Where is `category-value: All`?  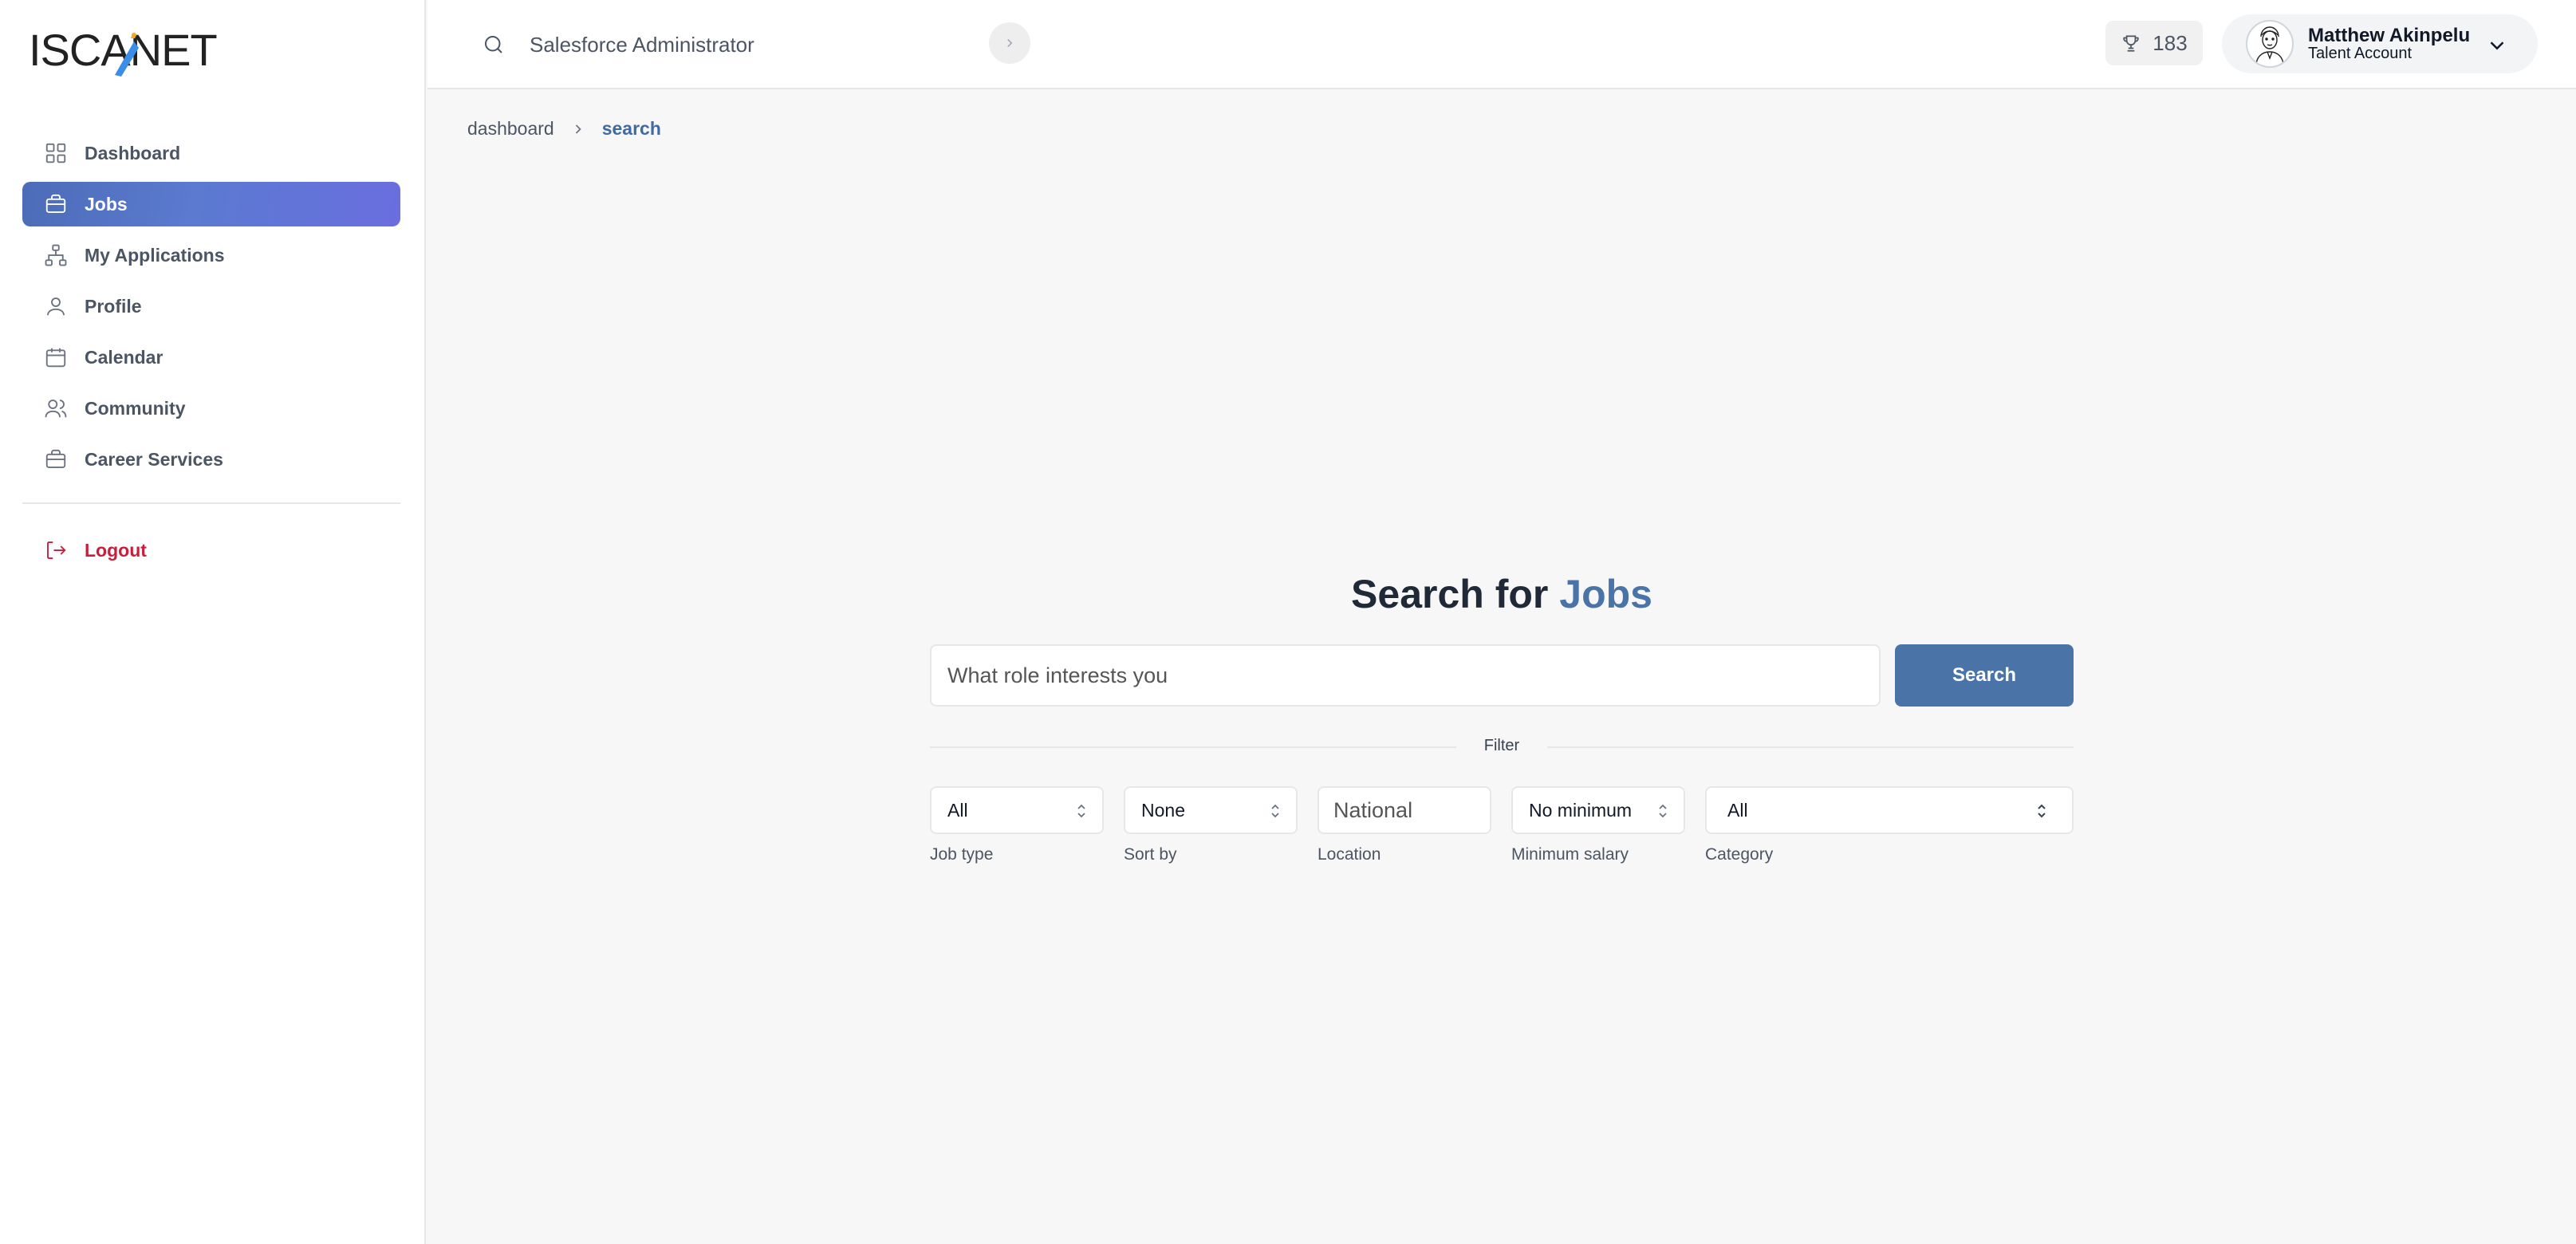 category-value: All is located at coordinates (1737, 810).